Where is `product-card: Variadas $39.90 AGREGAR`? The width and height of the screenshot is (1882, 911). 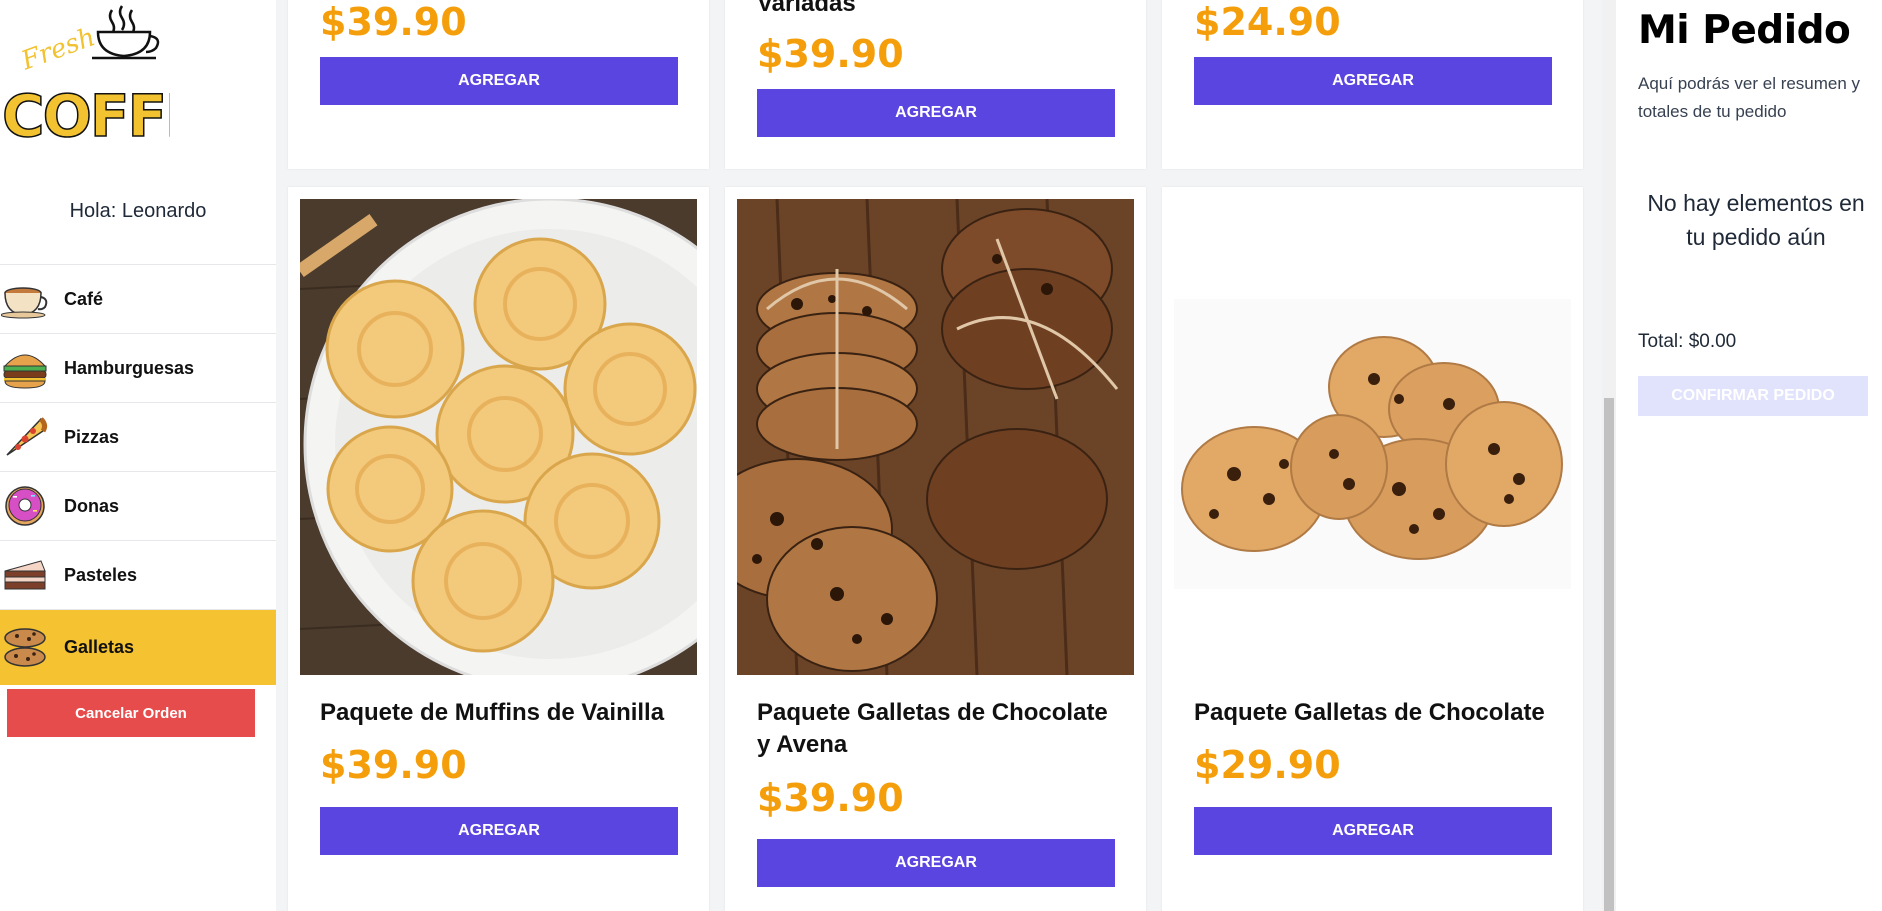 product-card: Variadas $39.90 AGREGAR is located at coordinates (935, 84).